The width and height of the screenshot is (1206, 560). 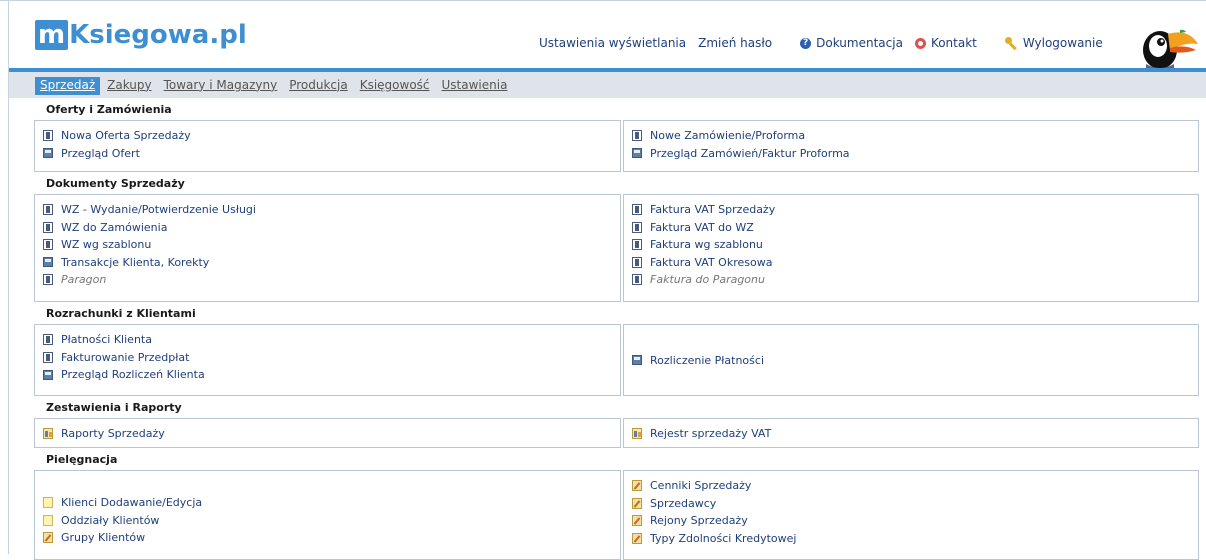 I want to click on menu-link-label: WZ do Zamówienia, so click(x=114, y=227).